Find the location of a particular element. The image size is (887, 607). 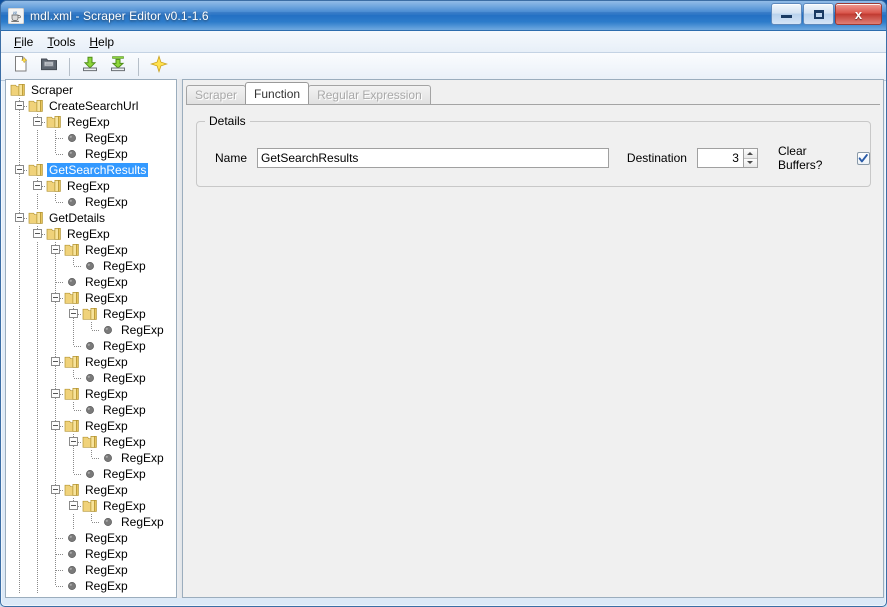

spinner-down-button is located at coordinates (750, 162).